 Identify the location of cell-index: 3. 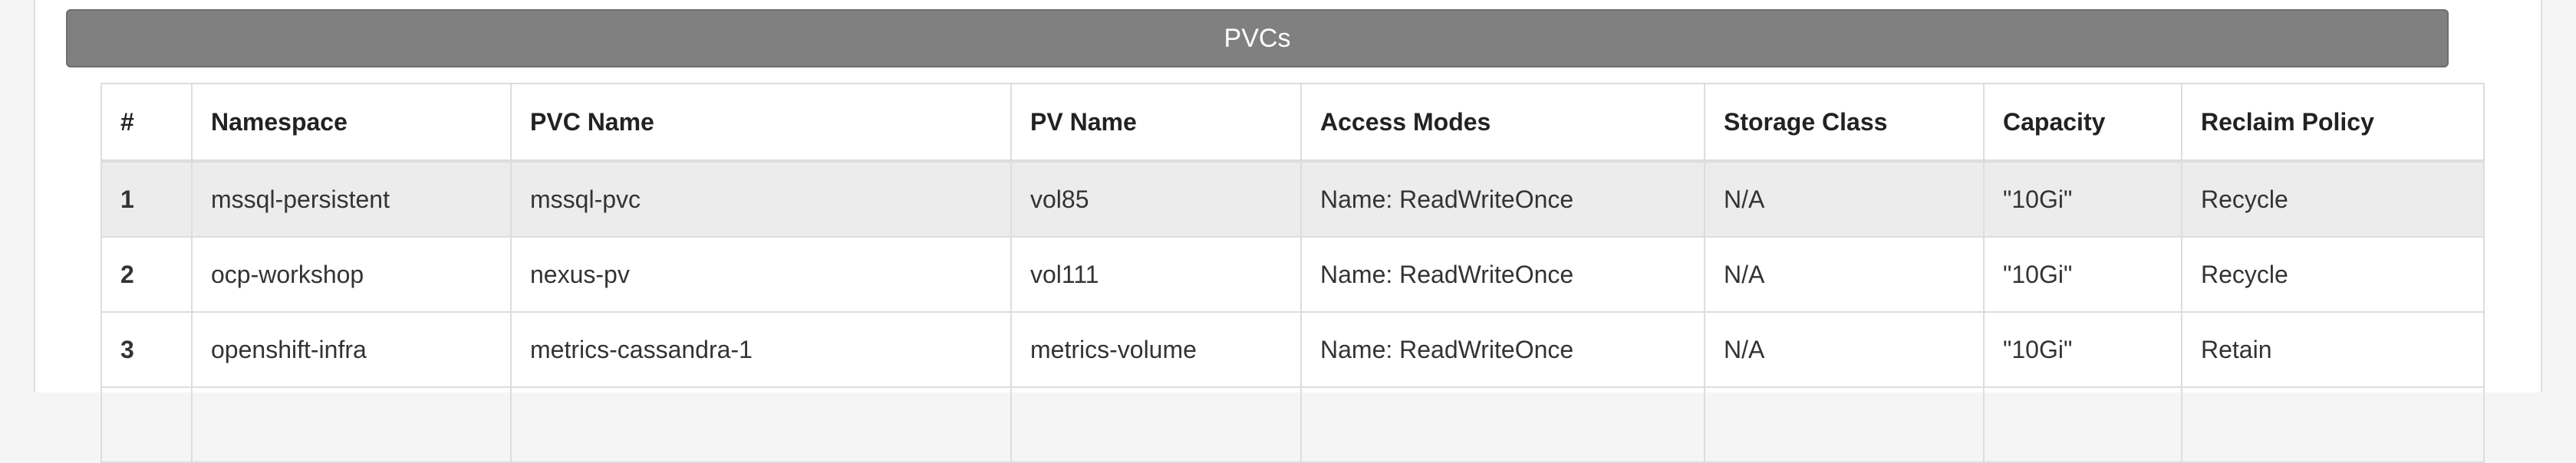
(146, 349).